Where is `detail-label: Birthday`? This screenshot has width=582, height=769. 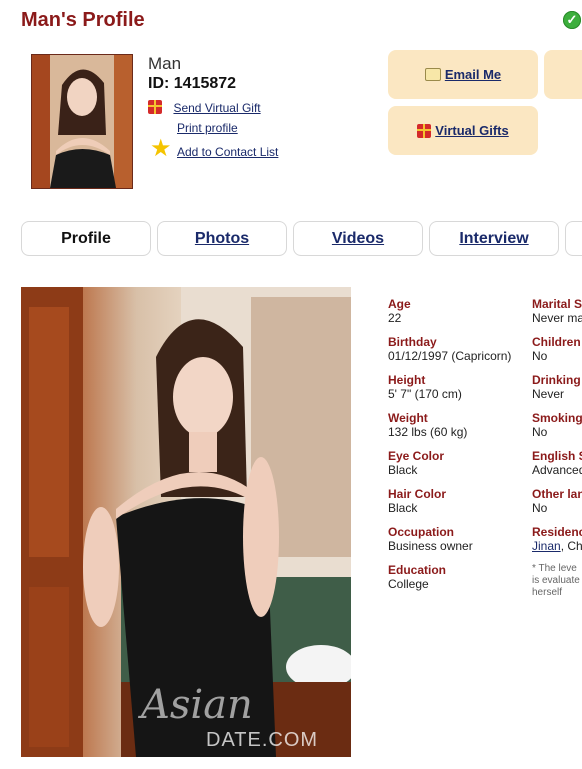
detail-label: Birthday is located at coordinates (412, 342).